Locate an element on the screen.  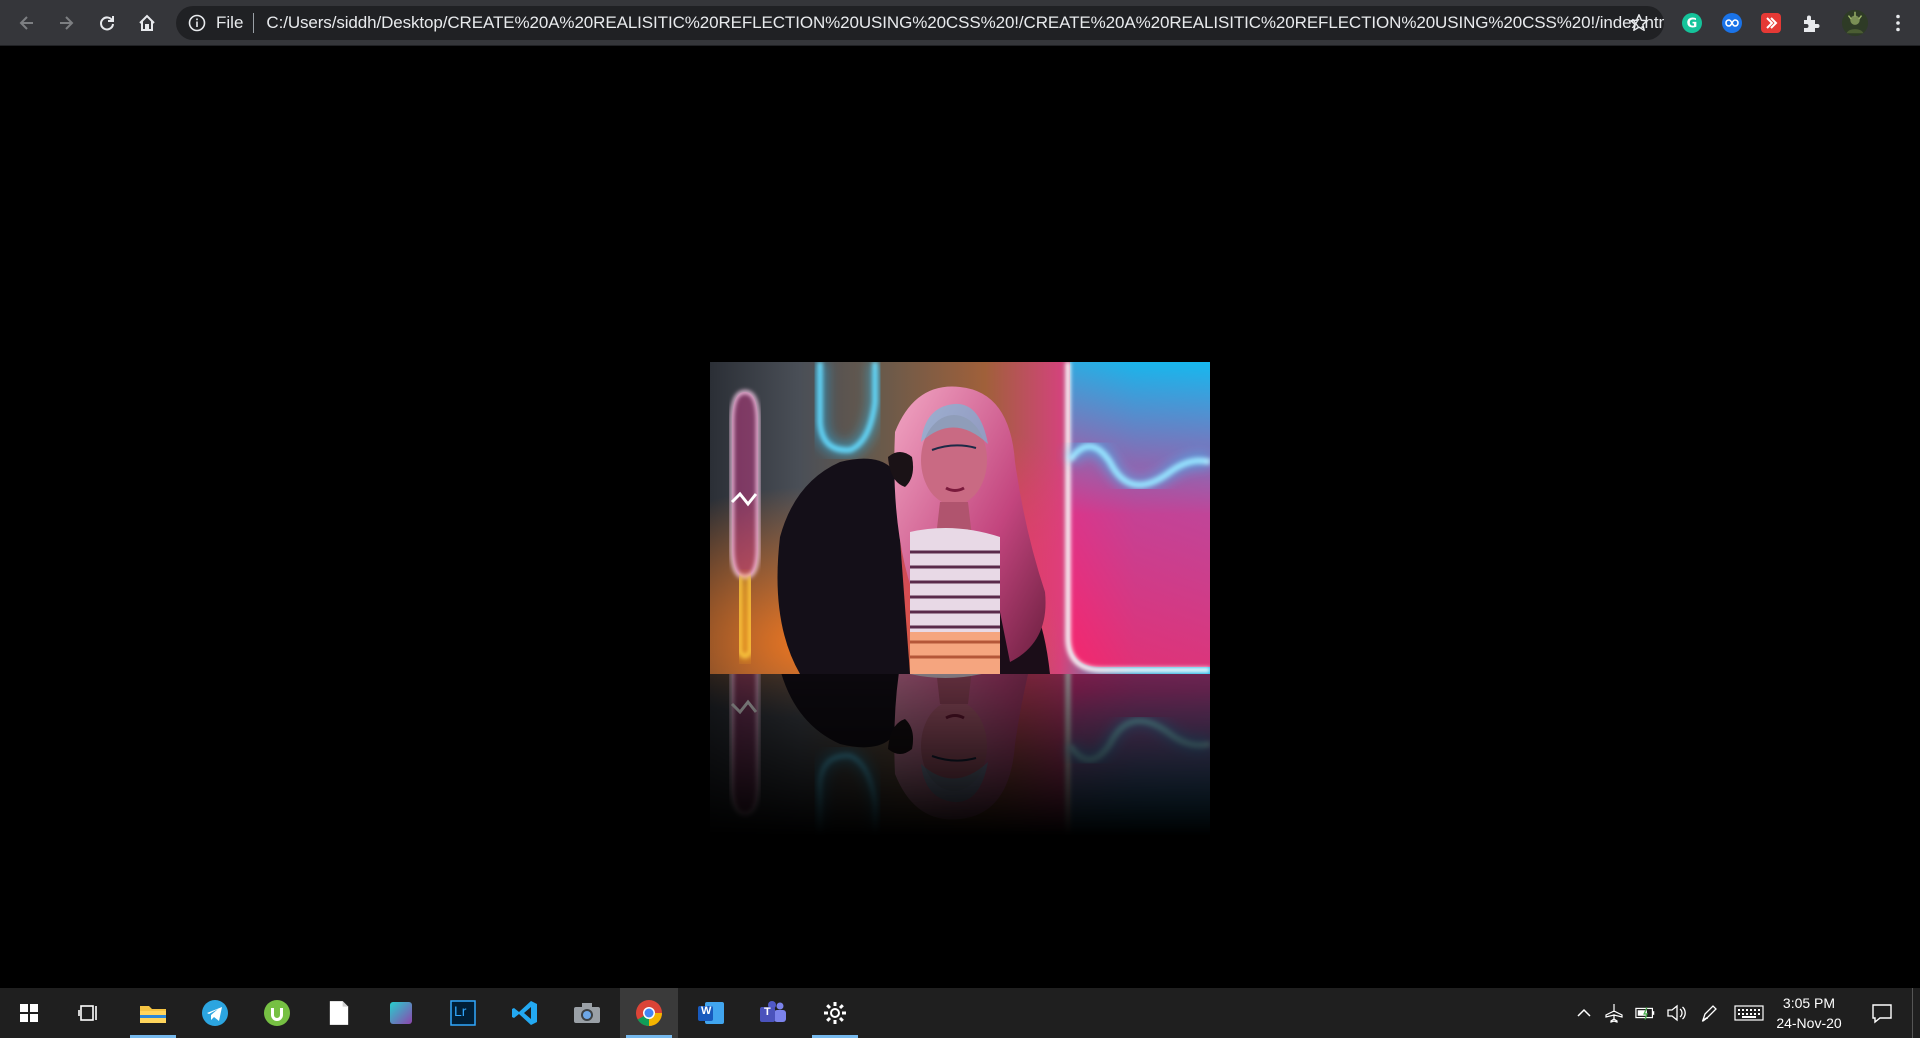
volume-icon is located at coordinates (1676, 1013).